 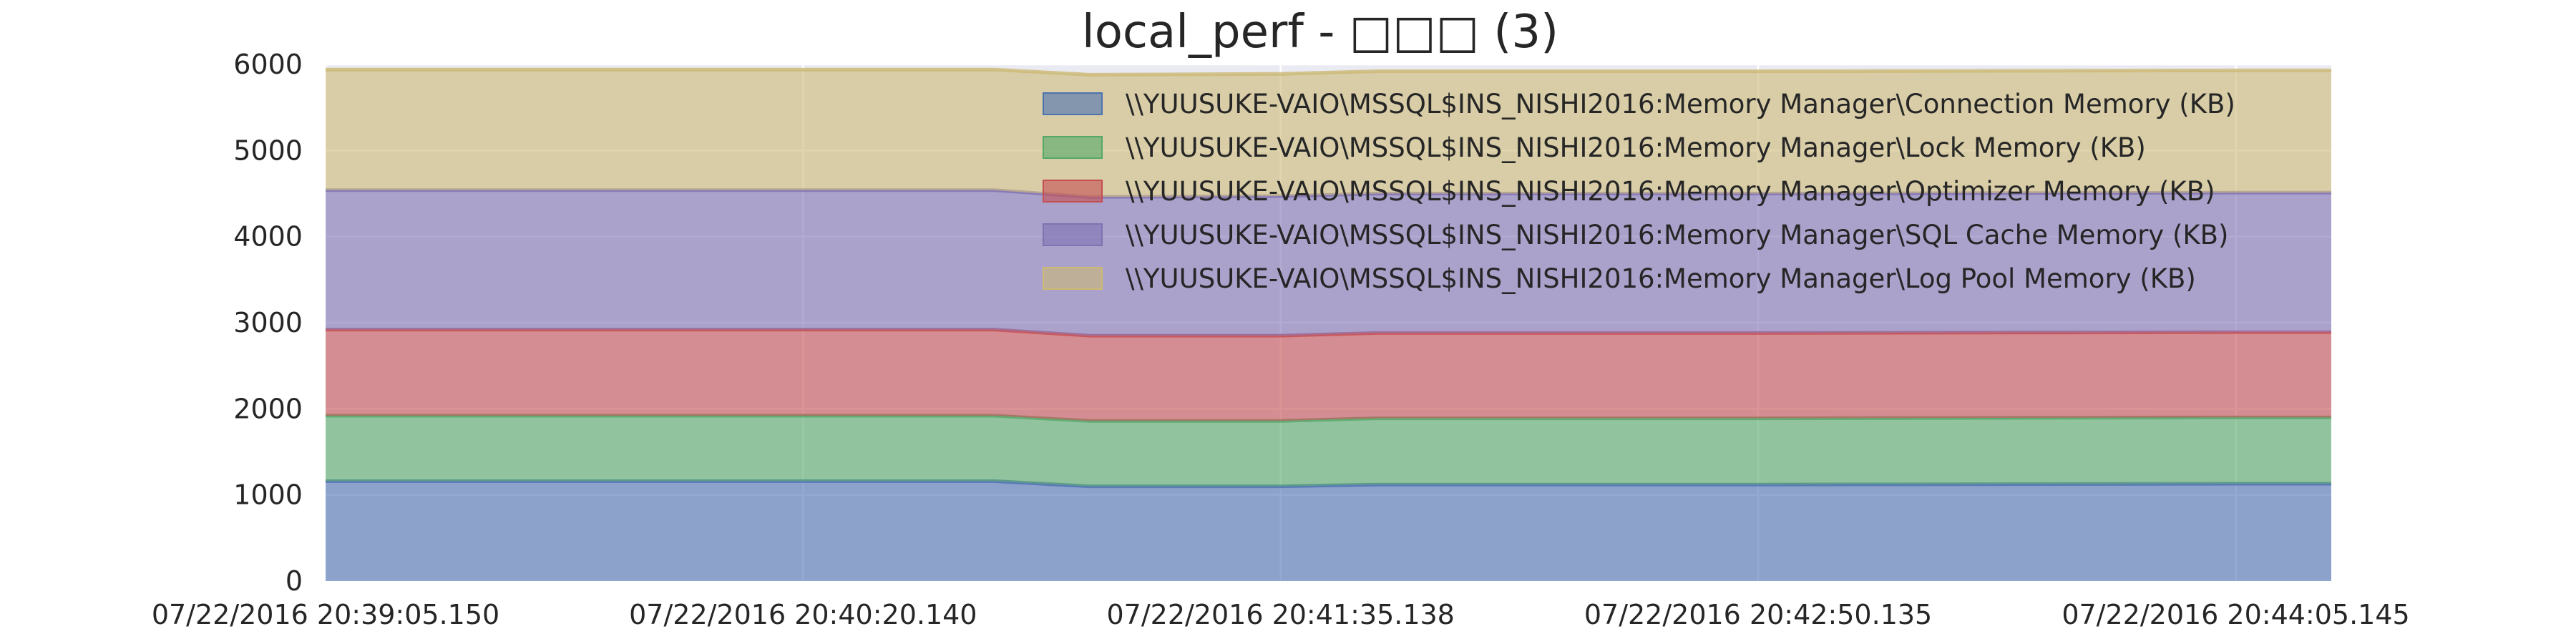 I want to click on y-tick-label: 3000, so click(x=268, y=322).